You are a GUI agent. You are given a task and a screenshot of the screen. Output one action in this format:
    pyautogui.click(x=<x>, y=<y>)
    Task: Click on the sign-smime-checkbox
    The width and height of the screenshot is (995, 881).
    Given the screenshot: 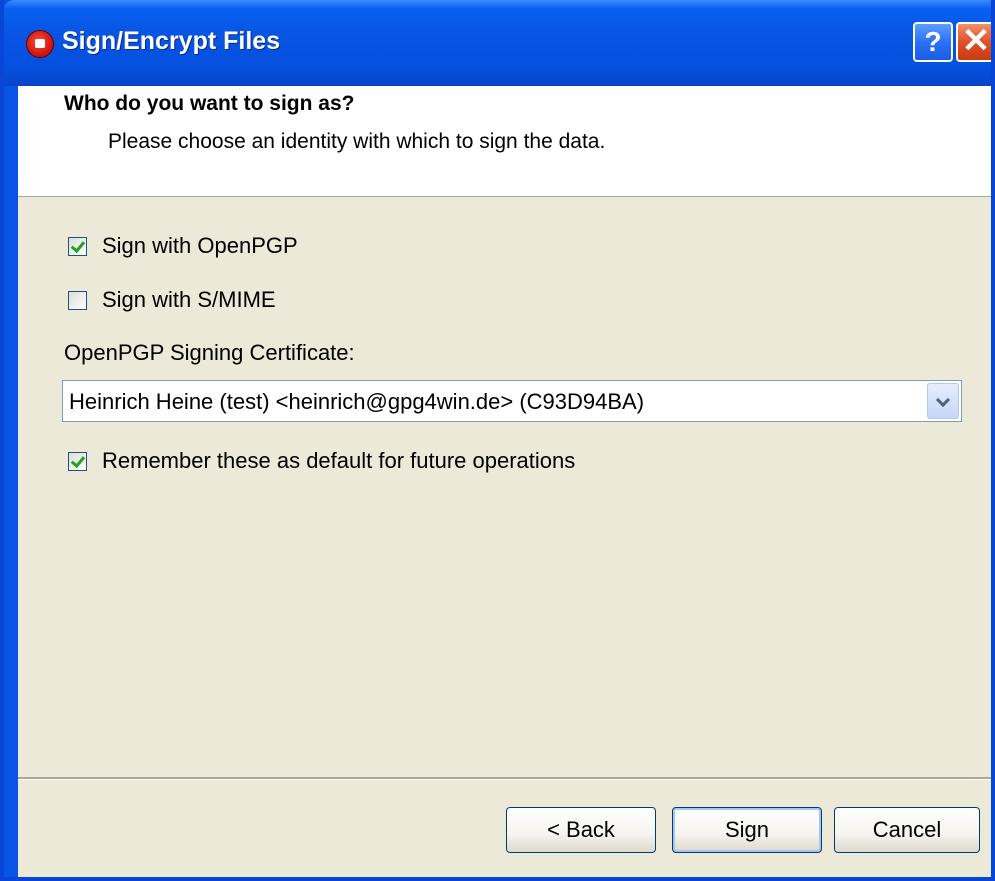 What is the action you would take?
    pyautogui.click(x=77, y=300)
    